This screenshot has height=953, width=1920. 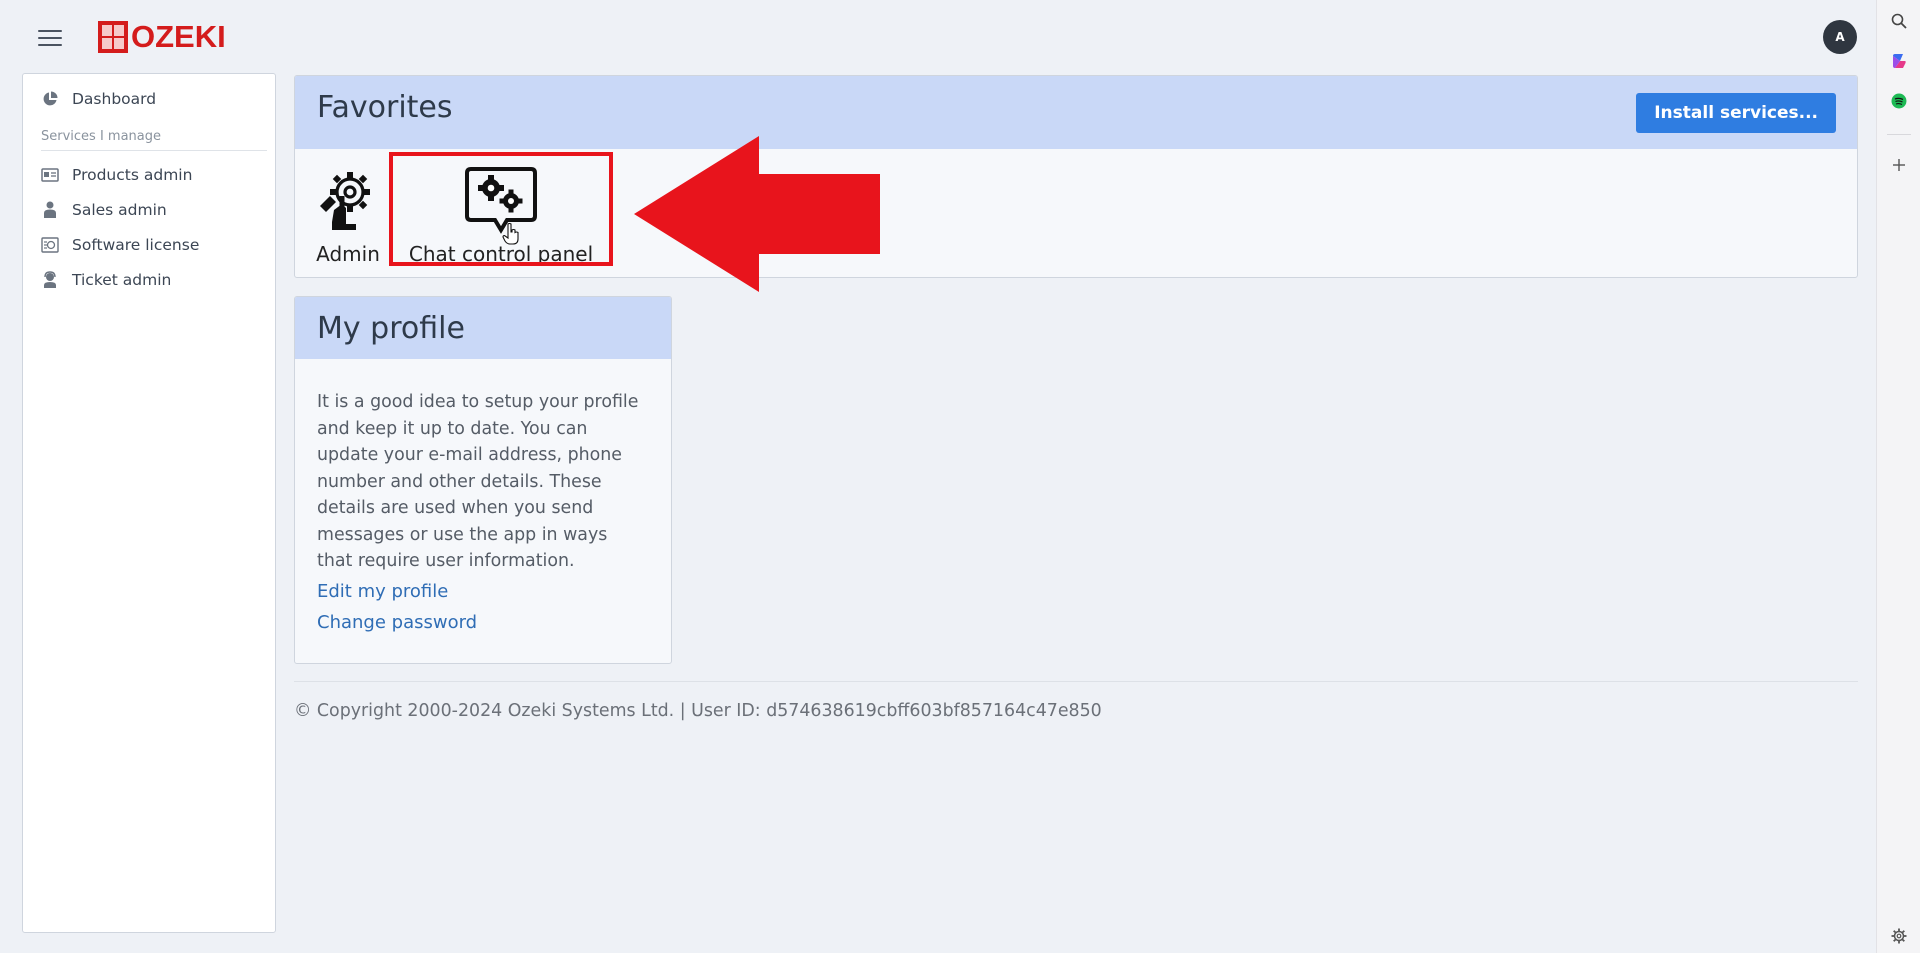 What do you see at coordinates (50, 39) in the screenshot?
I see `menu-toggle-icon` at bounding box center [50, 39].